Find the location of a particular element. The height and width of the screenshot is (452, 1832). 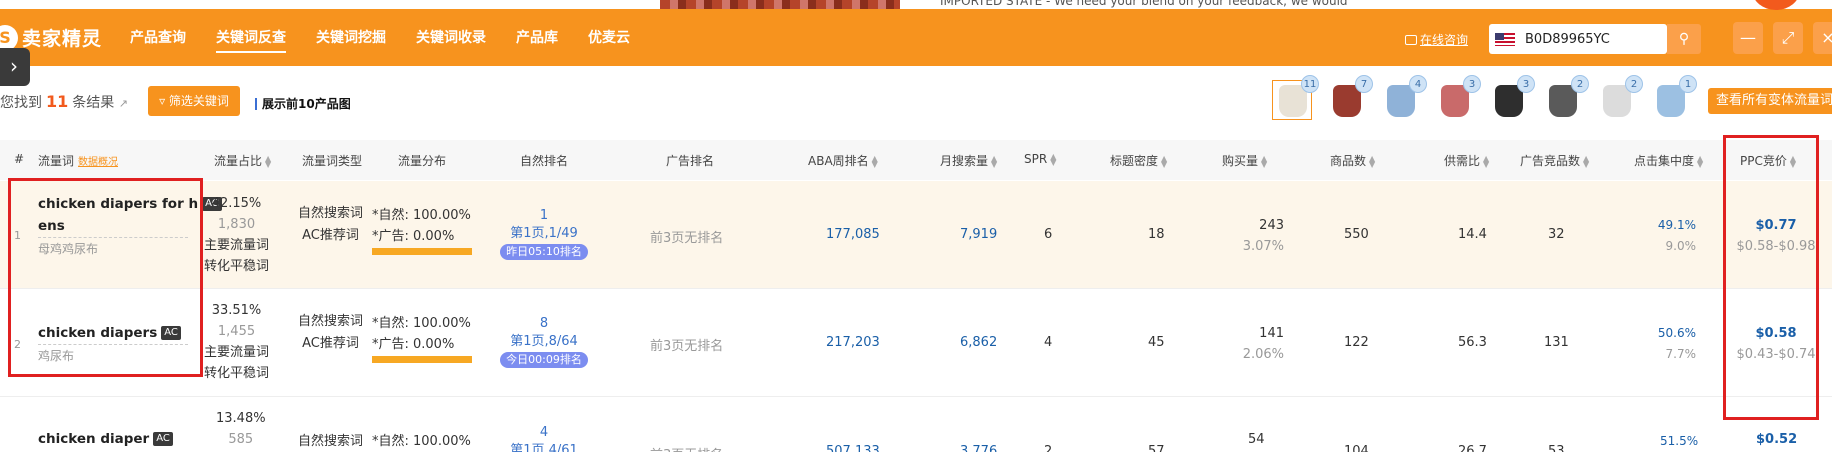

organic-rank-page: 第1页,8/64 is located at coordinates (544, 341).